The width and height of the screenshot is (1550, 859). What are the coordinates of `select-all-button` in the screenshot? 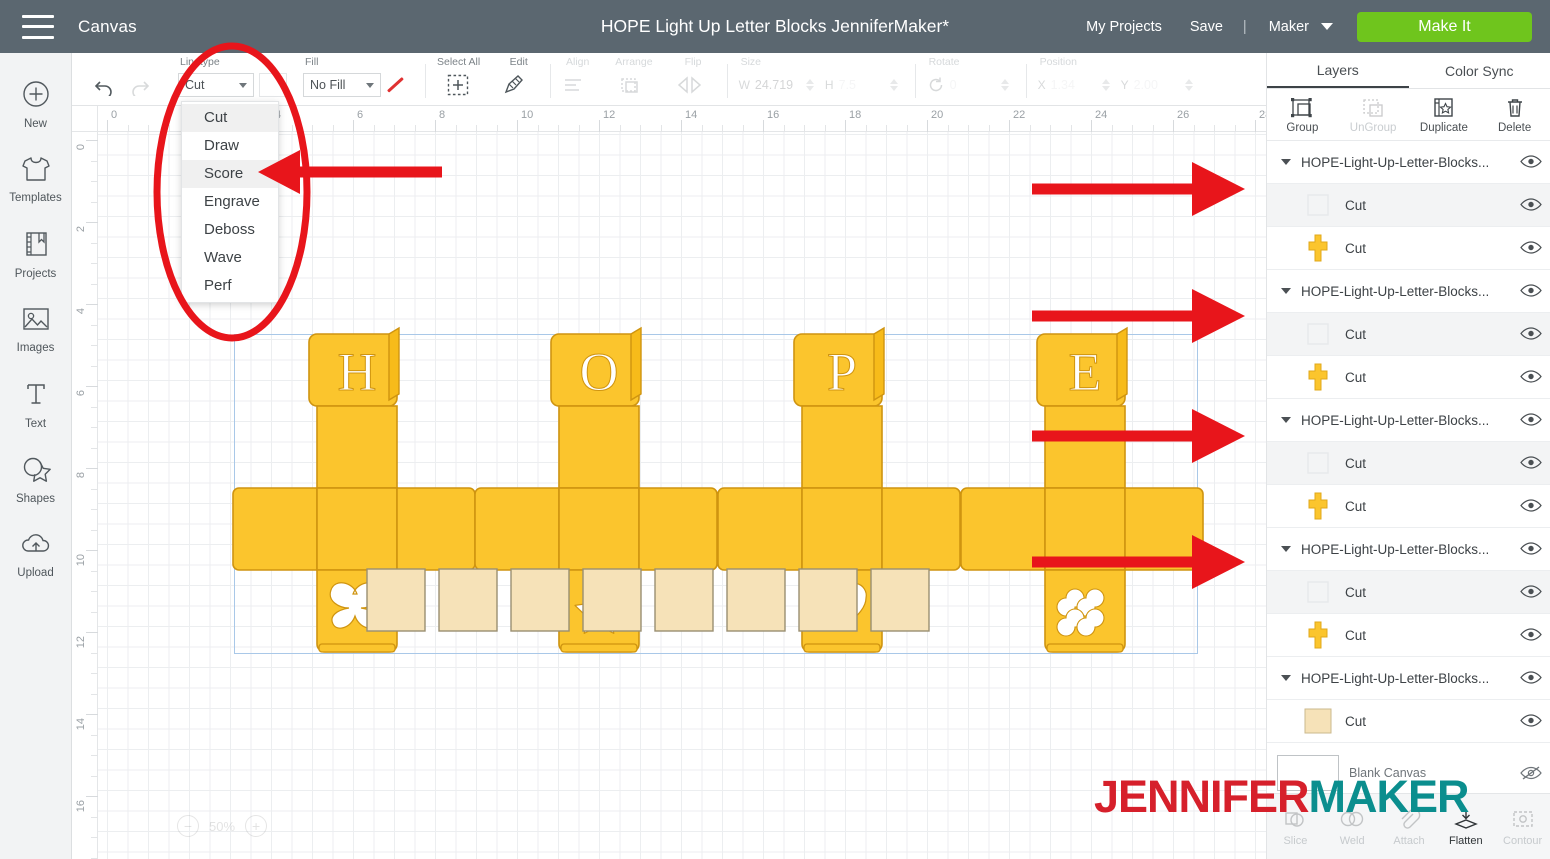 It's located at (458, 85).